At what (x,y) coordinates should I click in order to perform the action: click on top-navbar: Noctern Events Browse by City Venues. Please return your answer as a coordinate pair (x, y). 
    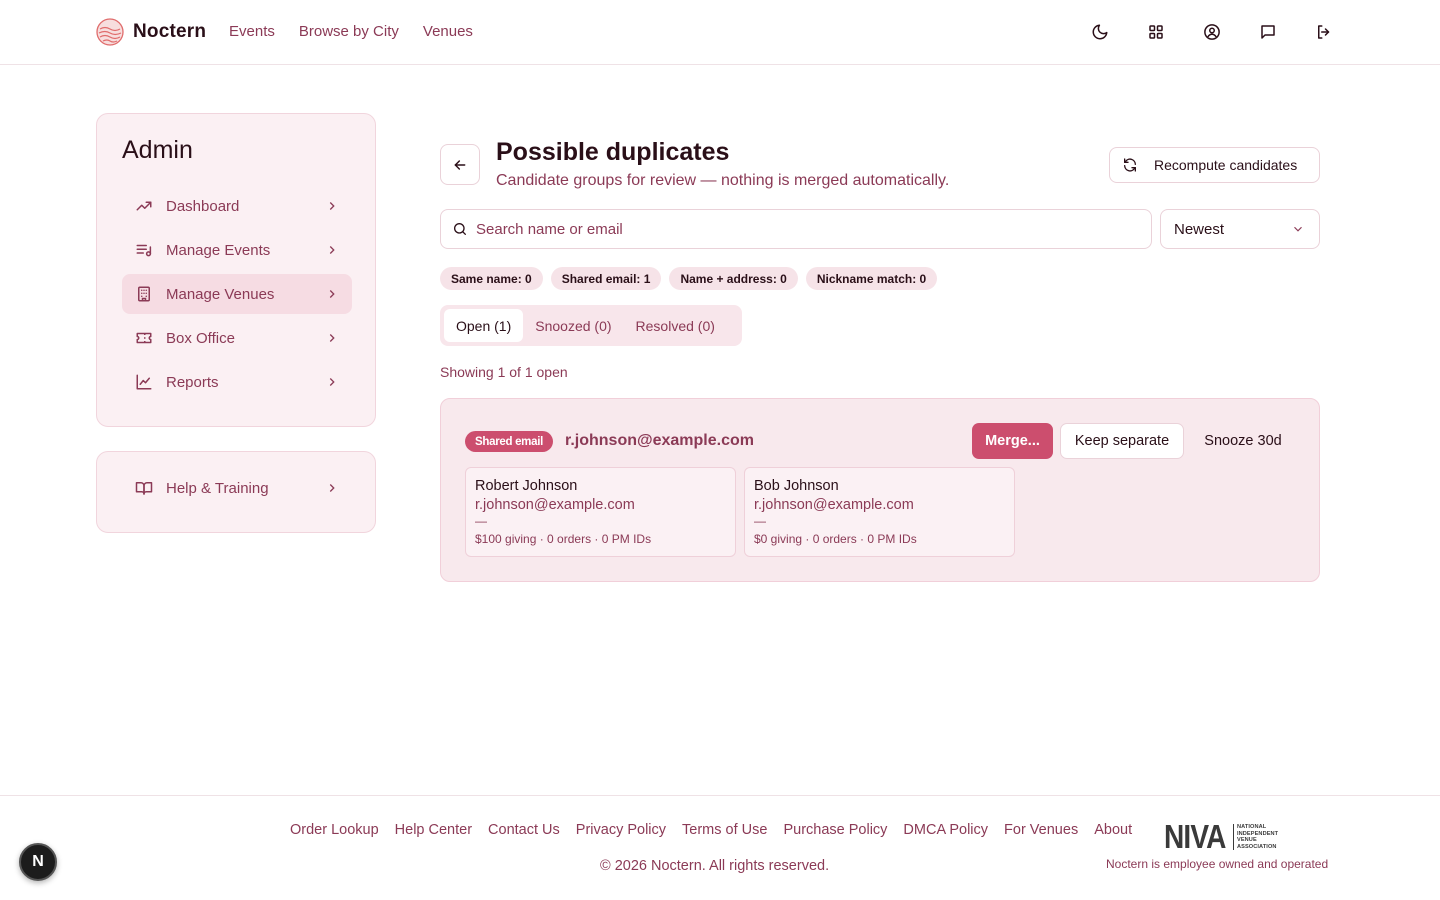
    Looking at the image, I should click on (720, 32).